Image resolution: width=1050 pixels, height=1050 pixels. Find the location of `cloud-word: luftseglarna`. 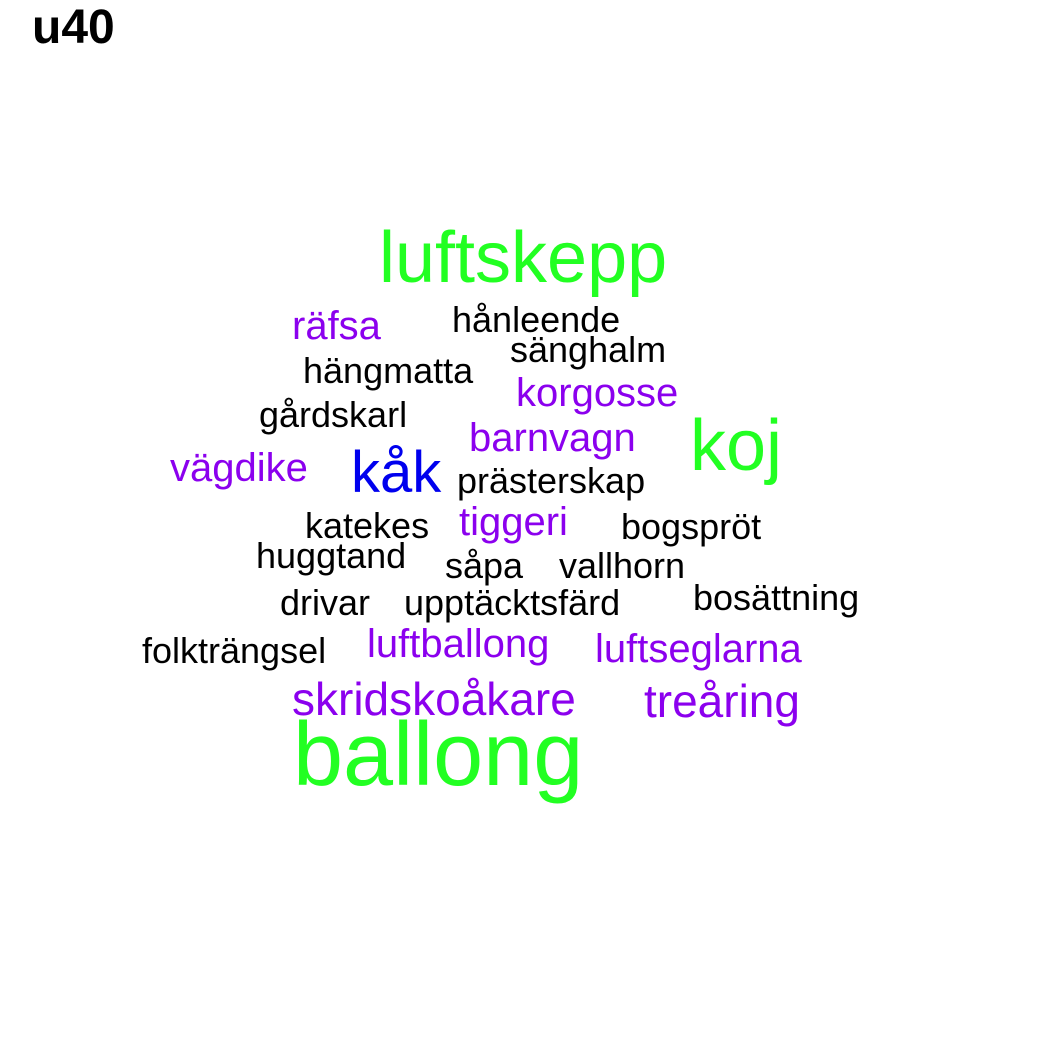

cloud-word: luftseglarna is located at coordinates (698, 649).